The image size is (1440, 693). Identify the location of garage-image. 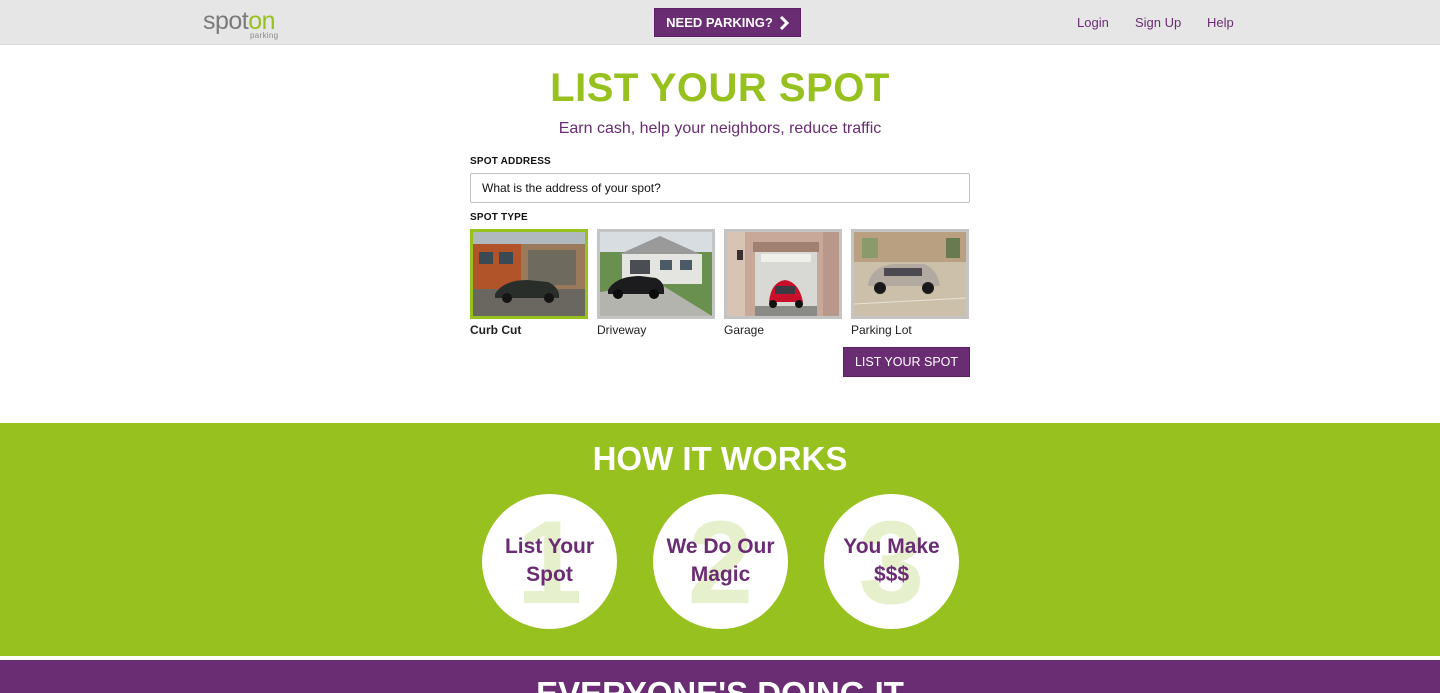
(783, 274).